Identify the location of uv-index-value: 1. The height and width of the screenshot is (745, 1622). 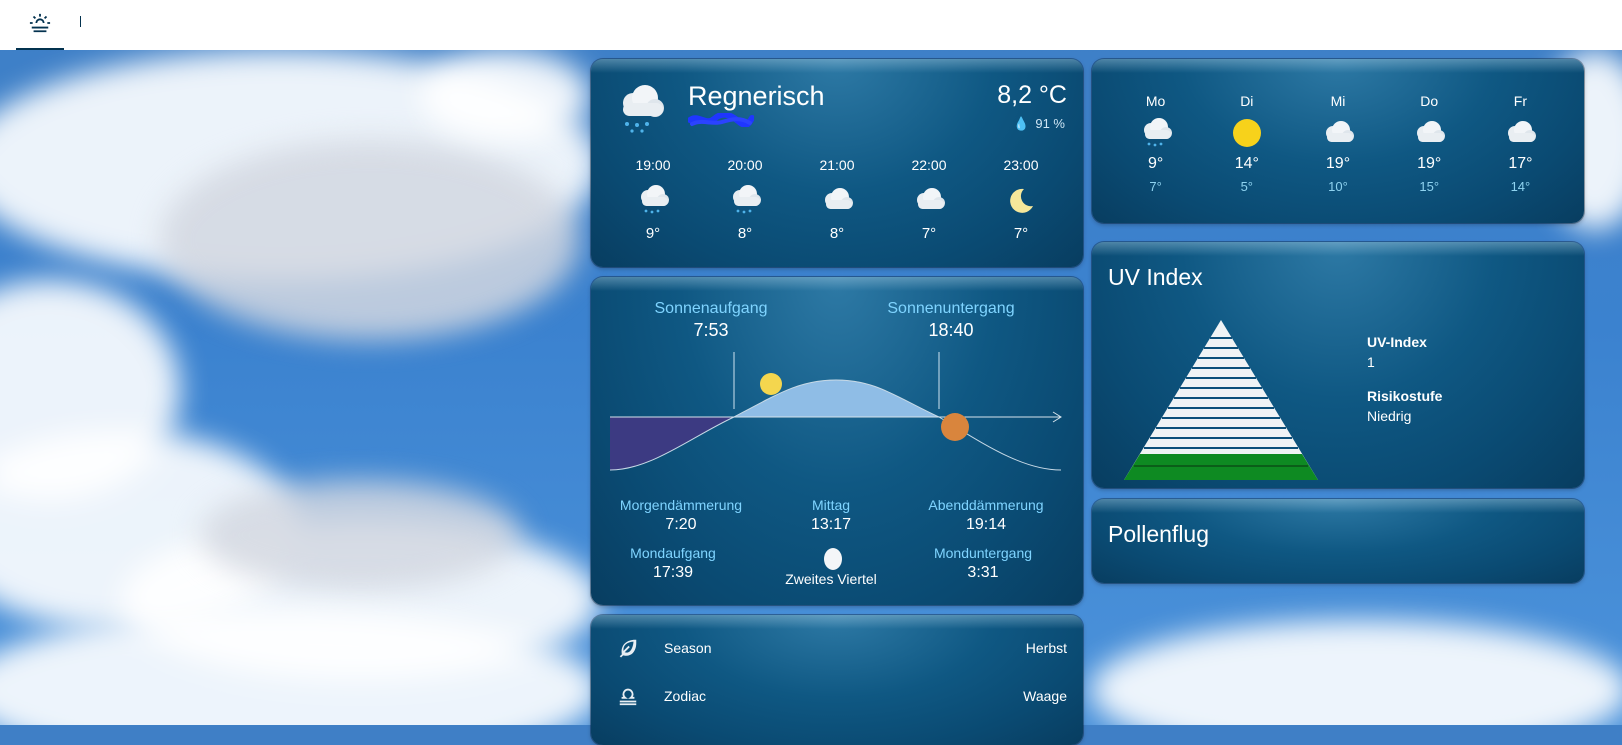
(1371, 362).